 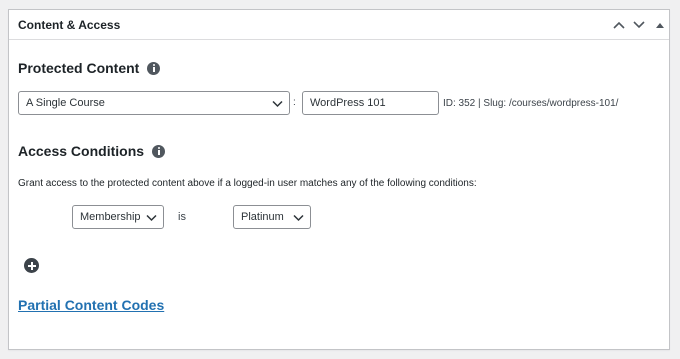 I want to click on condition-value-select: Platinum, so click(x=272, y=217).